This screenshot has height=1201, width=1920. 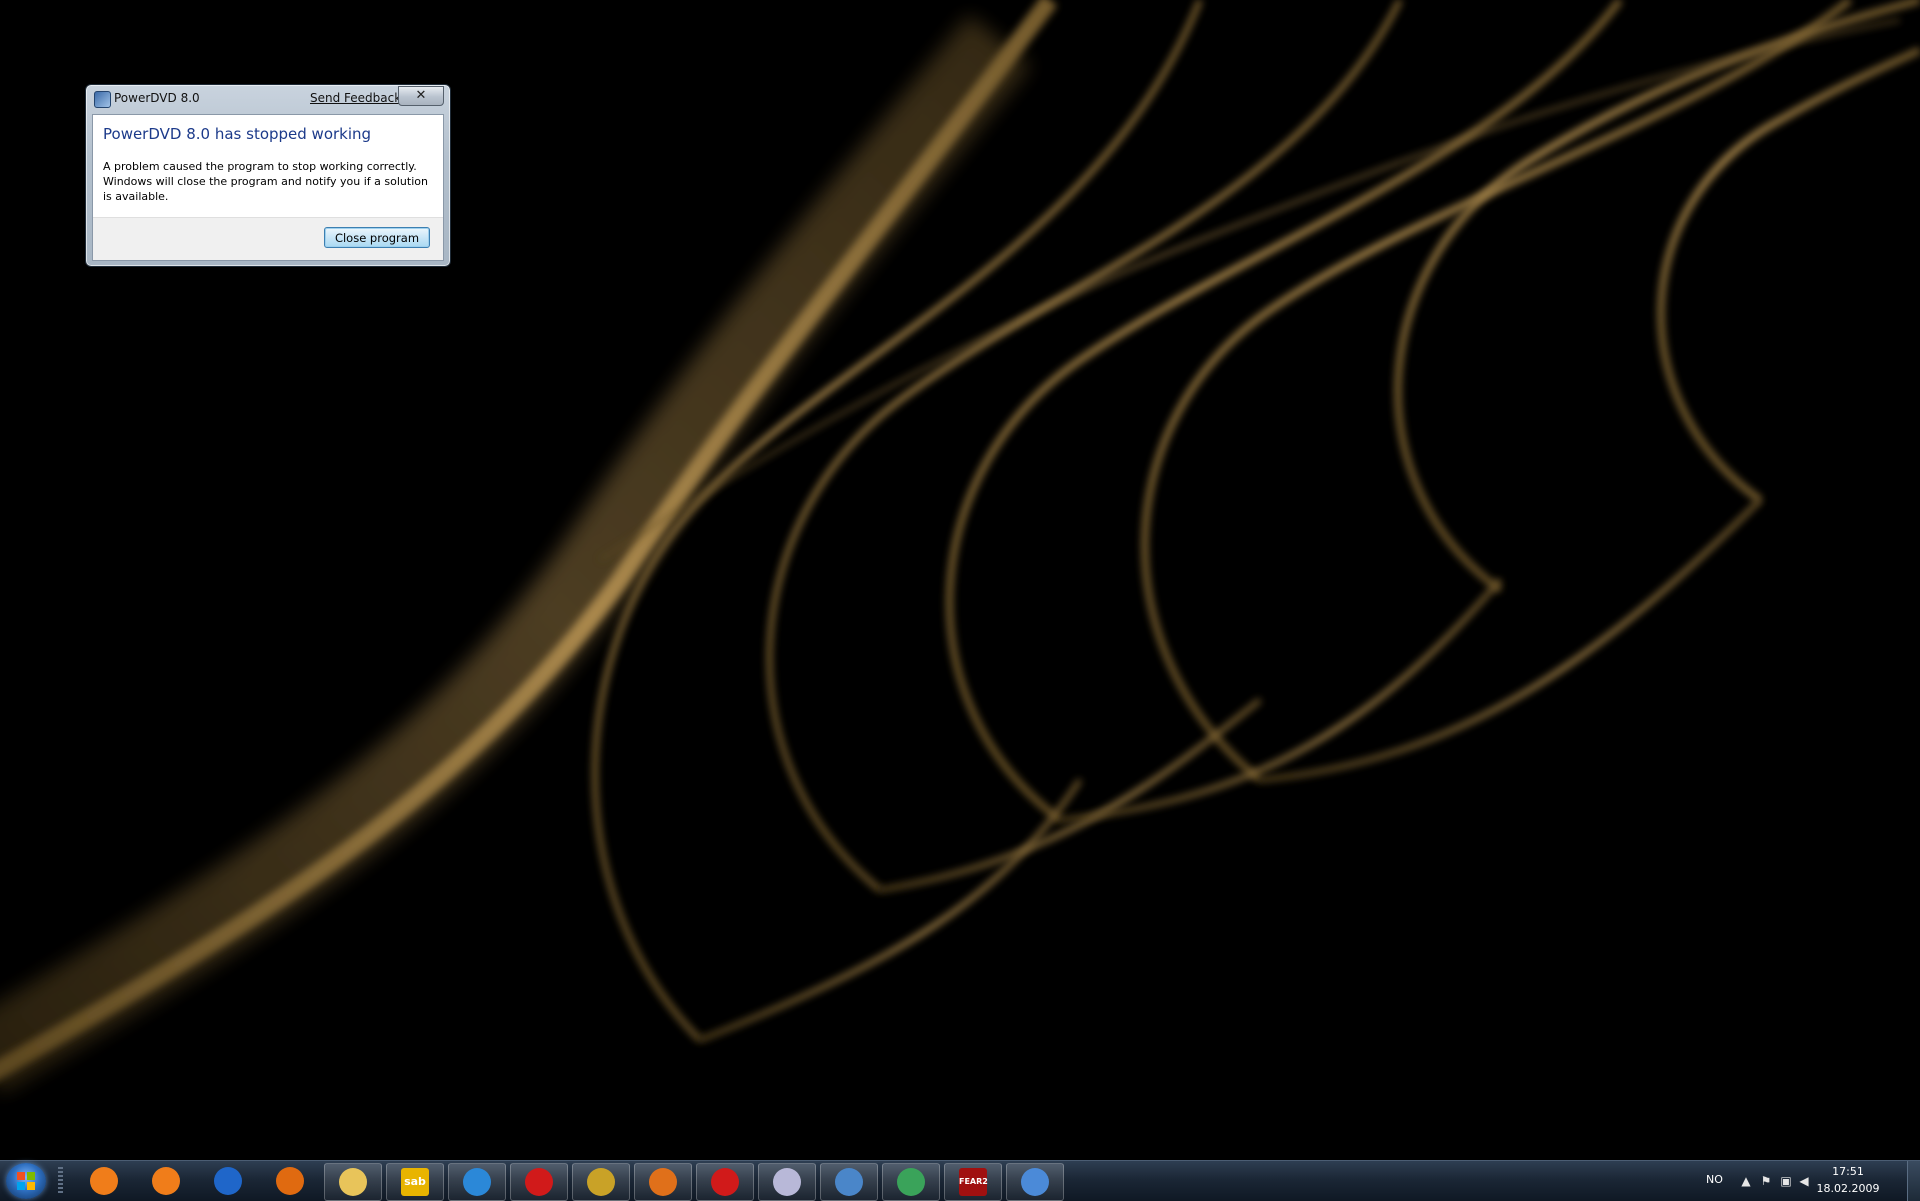 What do you see at coordinates (1746, 1181) in the screenshot?
I see `show-hidden-icons-icon: ▲` at bounding box center [1746, 1181].